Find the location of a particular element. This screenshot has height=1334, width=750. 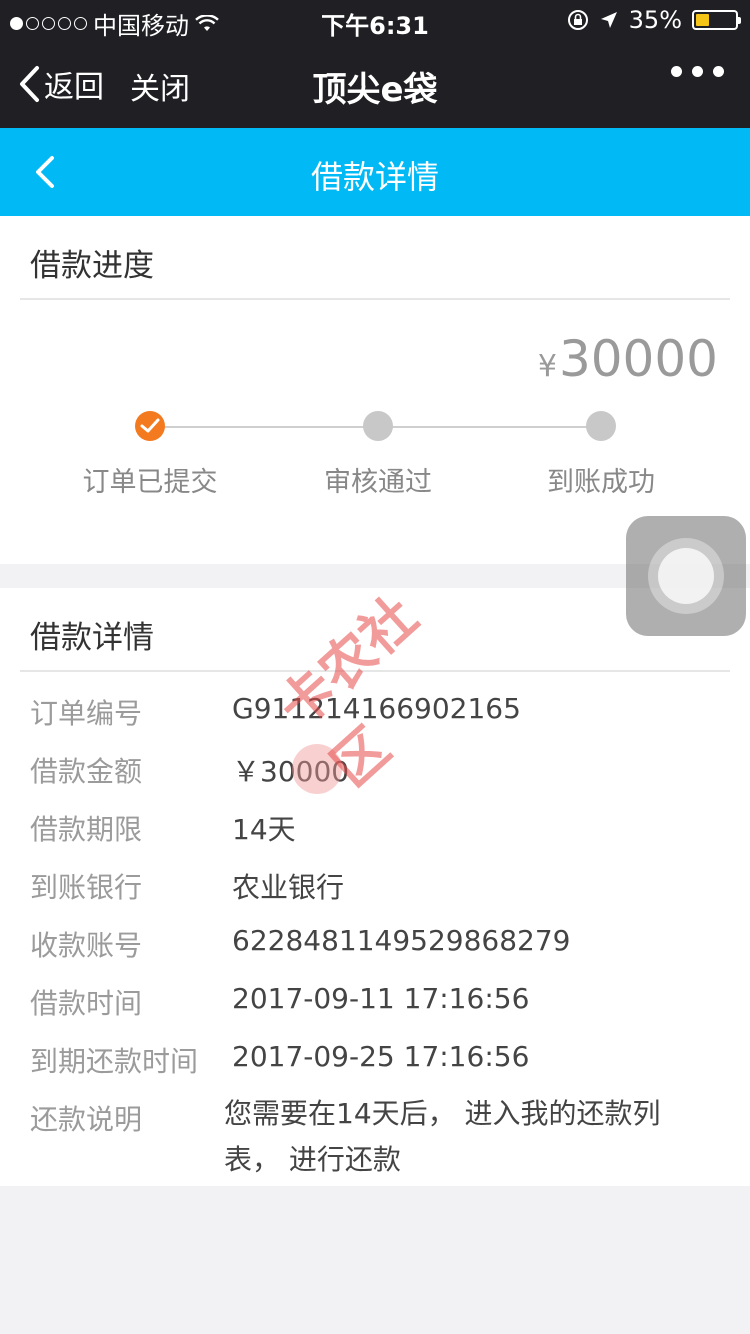

row-label-account: 收款账号 is located at coordinates (86, 945).